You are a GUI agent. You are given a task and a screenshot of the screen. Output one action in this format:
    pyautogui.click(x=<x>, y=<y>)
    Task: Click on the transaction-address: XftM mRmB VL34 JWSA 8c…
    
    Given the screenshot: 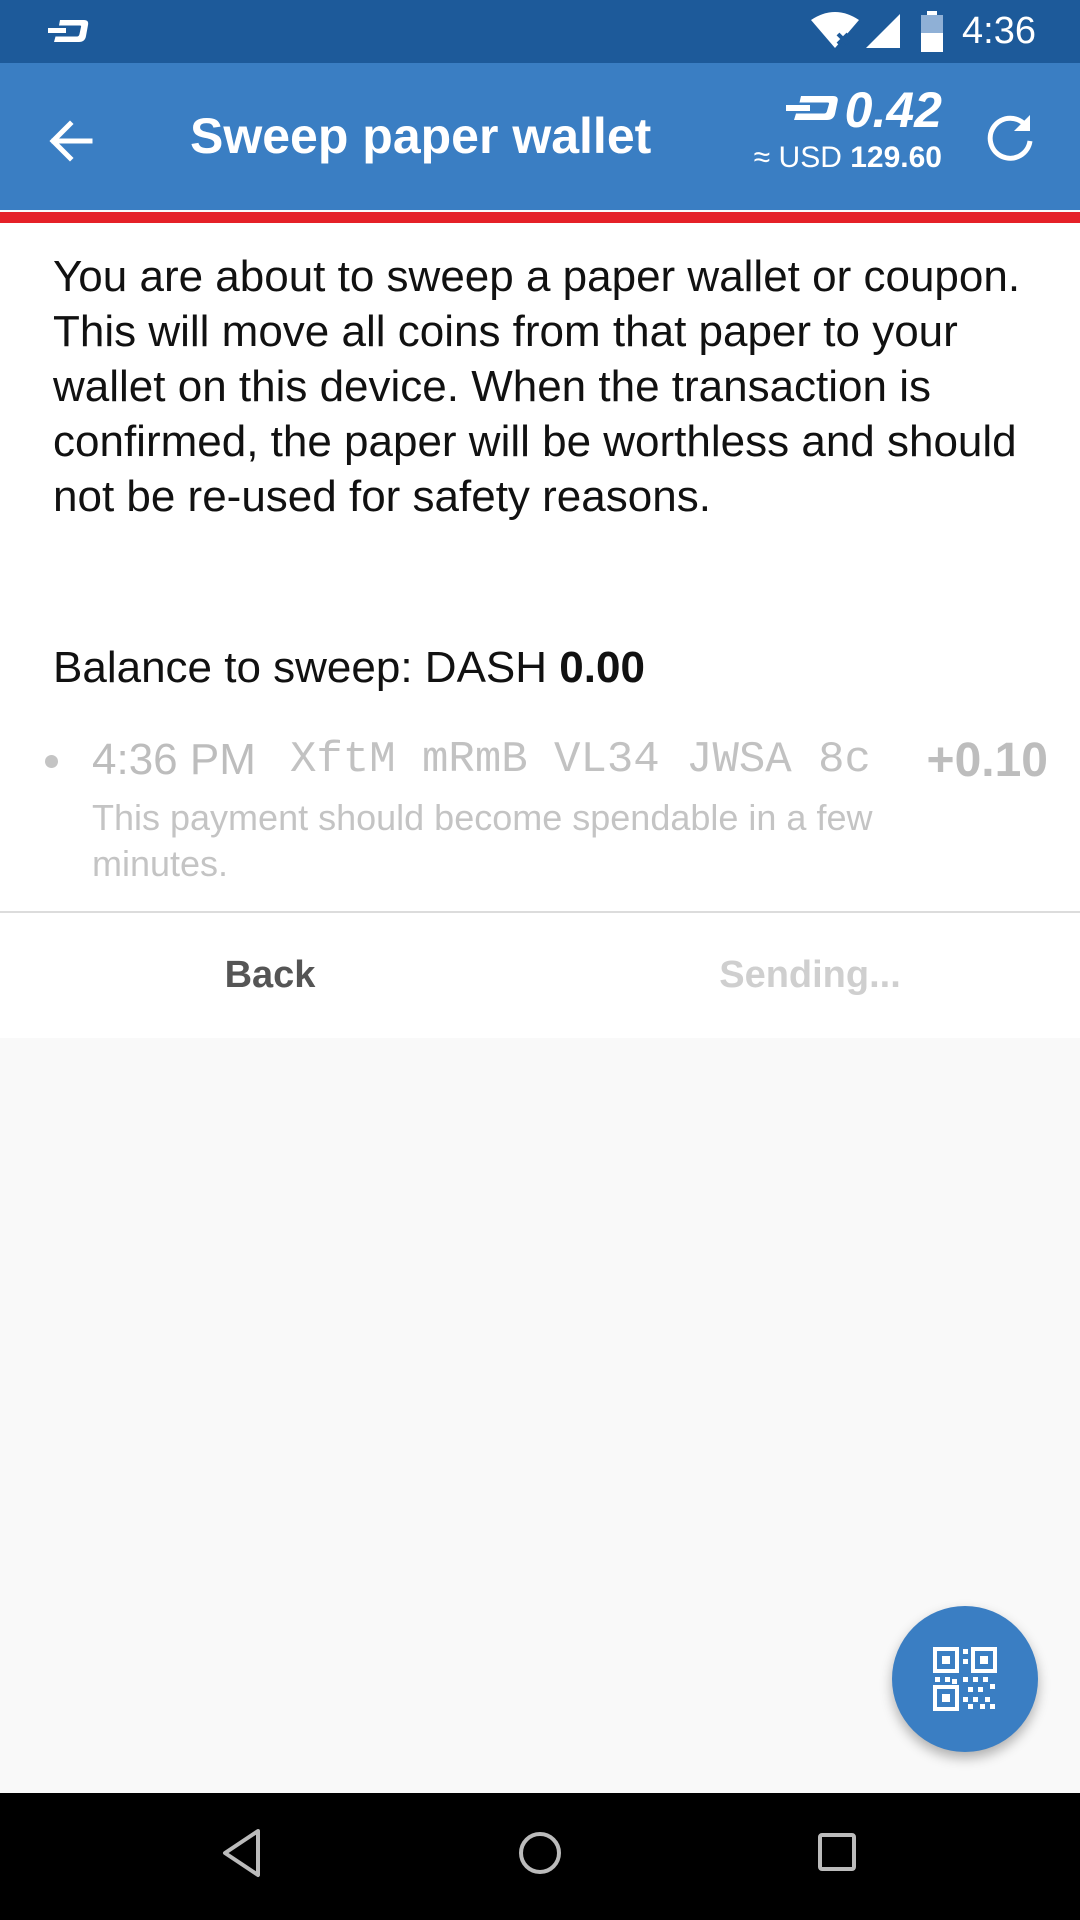 What is the action you would take?
    pyautogui.click(x=580, y=760)
    